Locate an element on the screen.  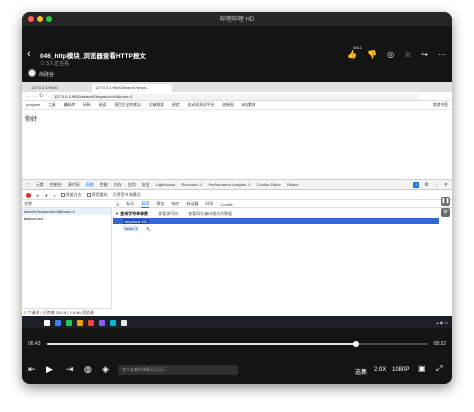
progress-bar is located at coordinates (237, 344).